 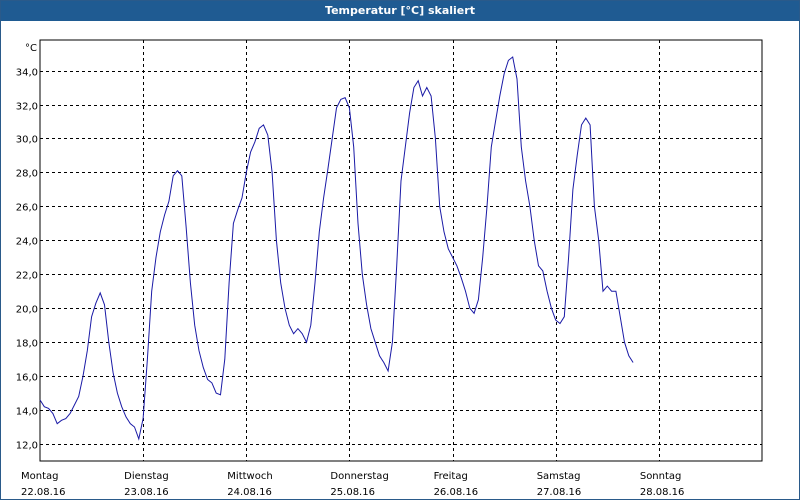 What do you see at coordinates (249, 476) in the screenshot?
I see `x-tick-day-label: Mittwoch` at bounding box center [249, 476].